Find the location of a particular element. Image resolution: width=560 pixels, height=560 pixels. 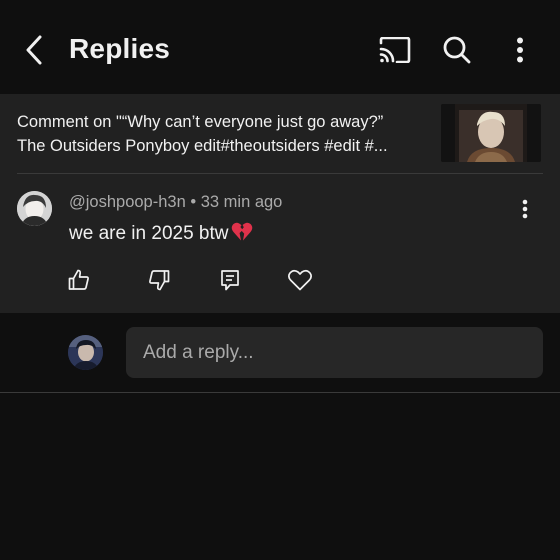

user-avatar-image is located at coordinates (34, 208).